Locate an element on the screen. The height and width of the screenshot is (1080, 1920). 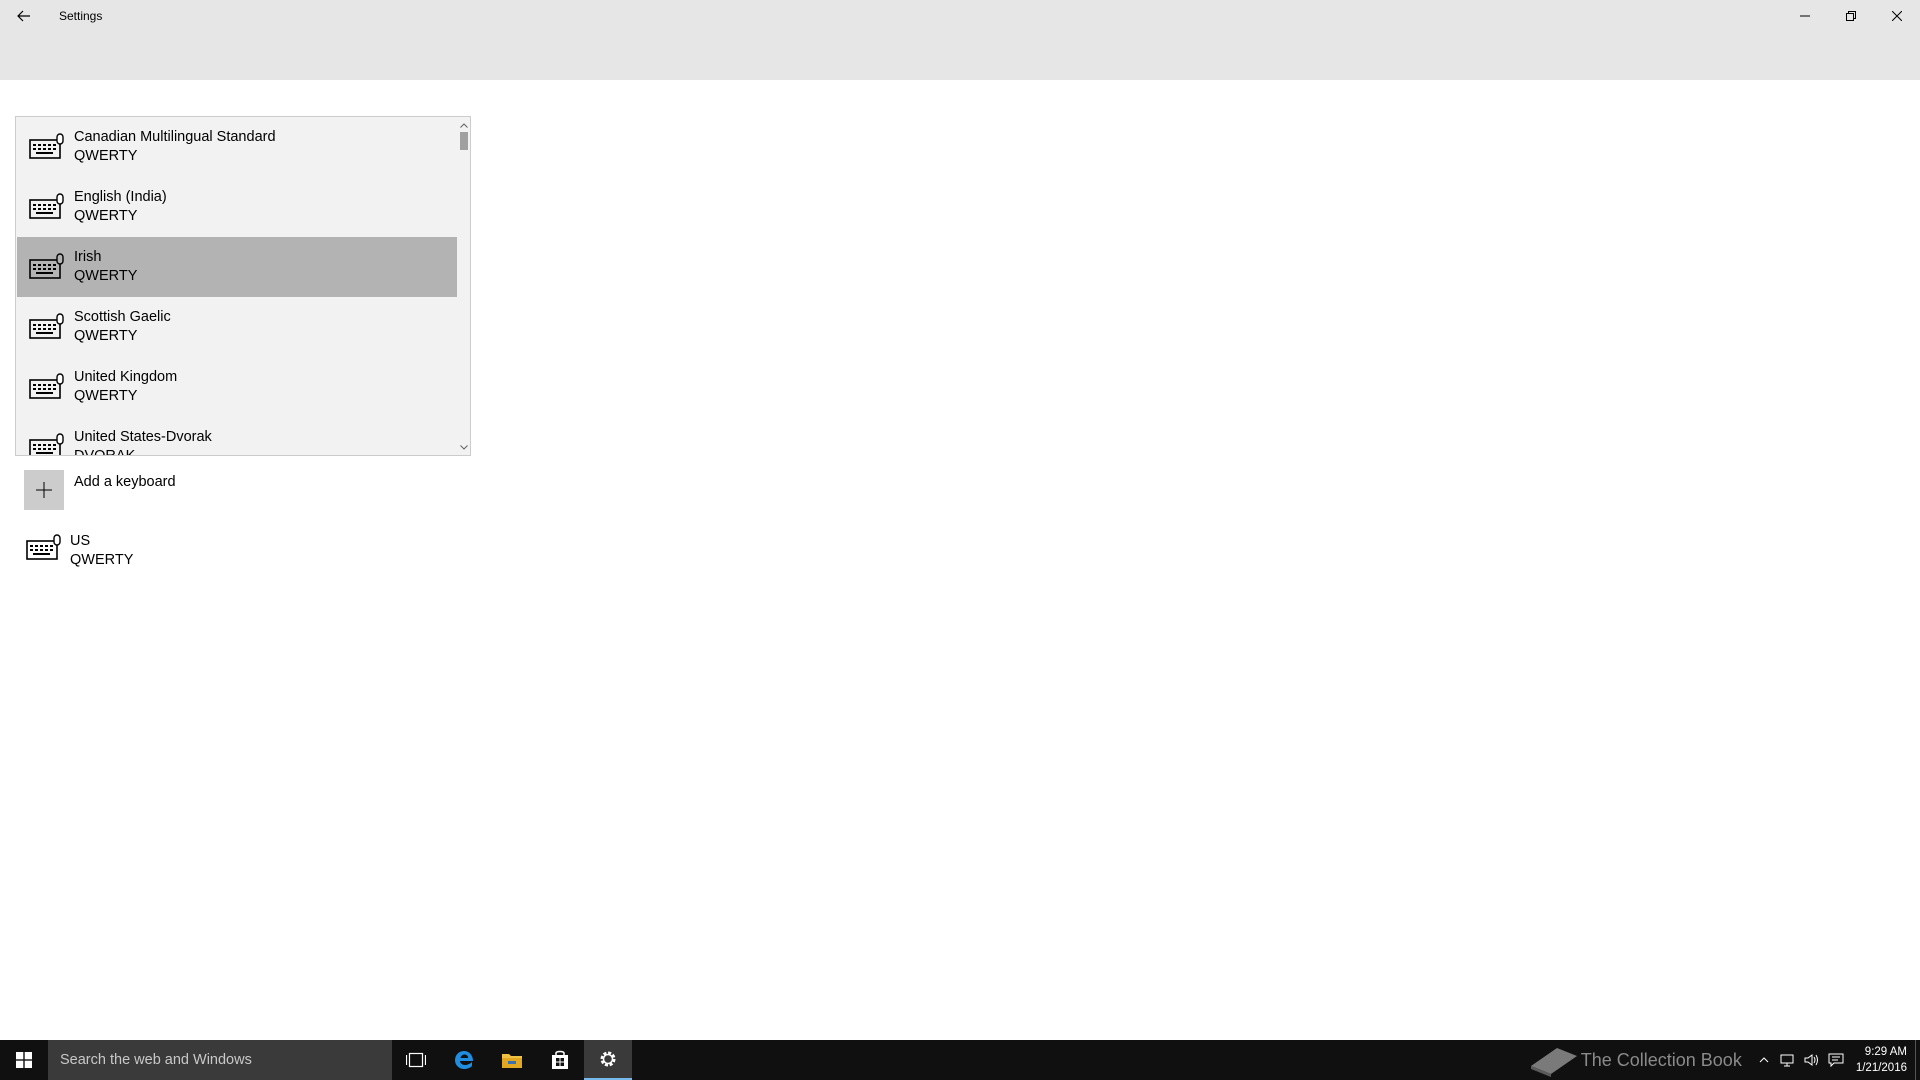
system-tray: The Collection Book 9:29 AM 1/21/2016 is located at coordinates (1723, 1060).